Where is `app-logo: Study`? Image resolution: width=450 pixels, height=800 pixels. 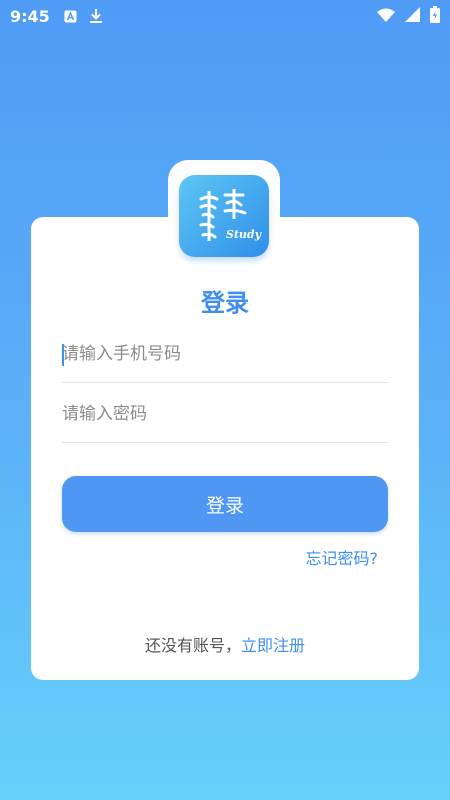 app-logo: Study is located at coordinates (224, 216).